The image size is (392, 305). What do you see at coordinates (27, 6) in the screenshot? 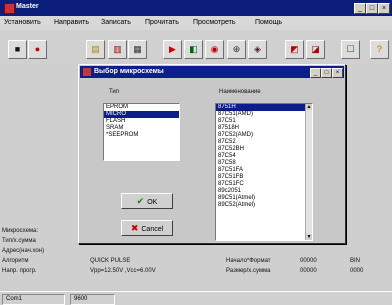
I see `window-title: Master` at bounding box center [27, 6].